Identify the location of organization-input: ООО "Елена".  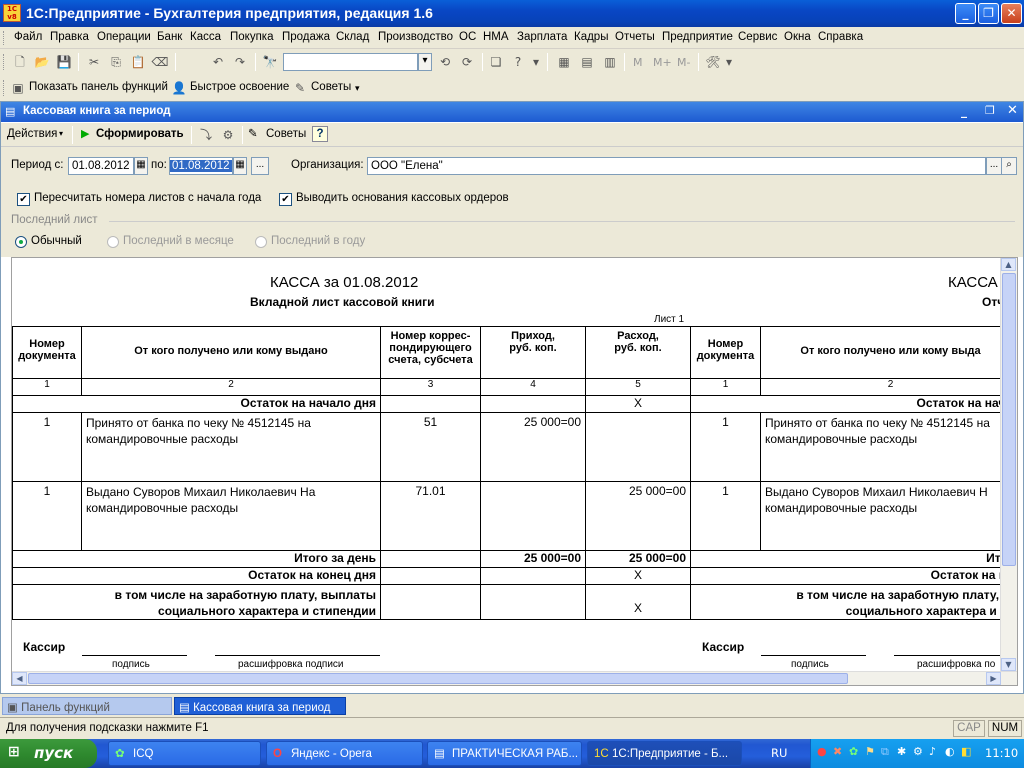
(676, 166).